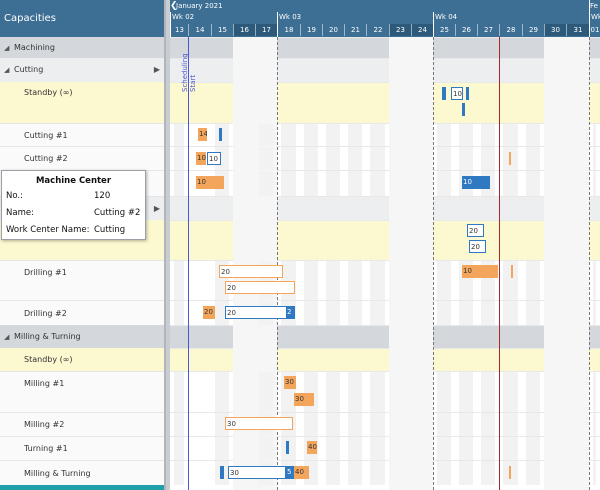 The width and height of the screenshot is (600, 490). Describe the element at coordinates (82, 312) in the screenshot. I see `resource-drilling-2: Drilling #2` at that location.